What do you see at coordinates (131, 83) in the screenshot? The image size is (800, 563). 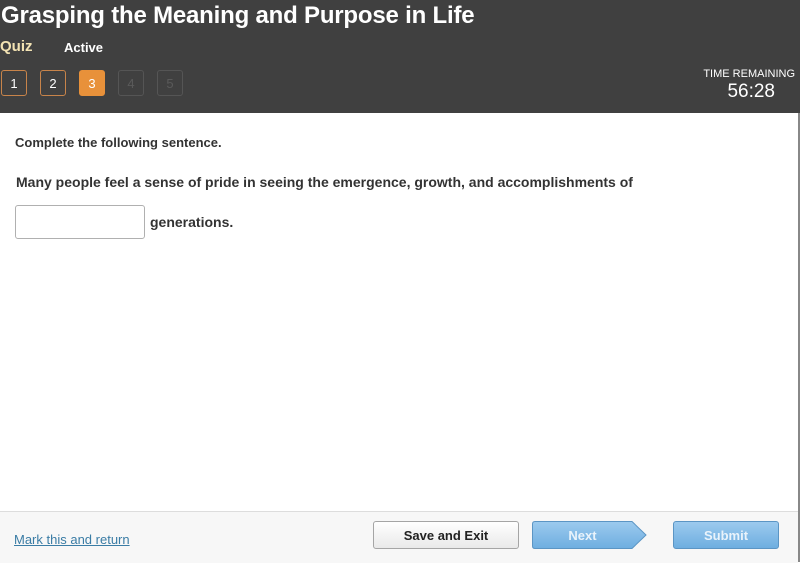 I see `question-4-button: 4` at bounding box center [131, 83].